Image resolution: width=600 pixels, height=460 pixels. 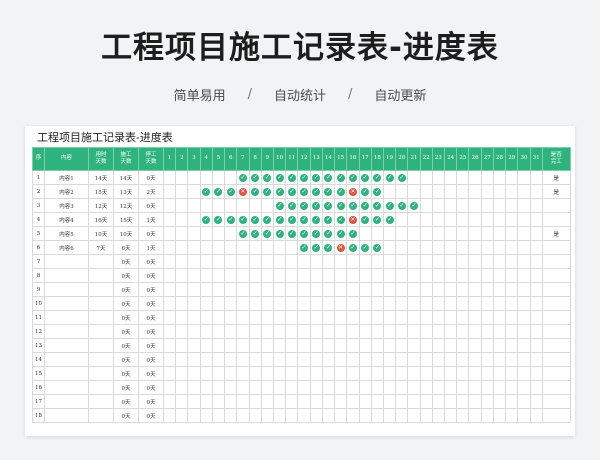 What do you see at coordinates (38, 275) in the screenshot?
I see `cell-seq: 8` at bounding box center [38, 275].